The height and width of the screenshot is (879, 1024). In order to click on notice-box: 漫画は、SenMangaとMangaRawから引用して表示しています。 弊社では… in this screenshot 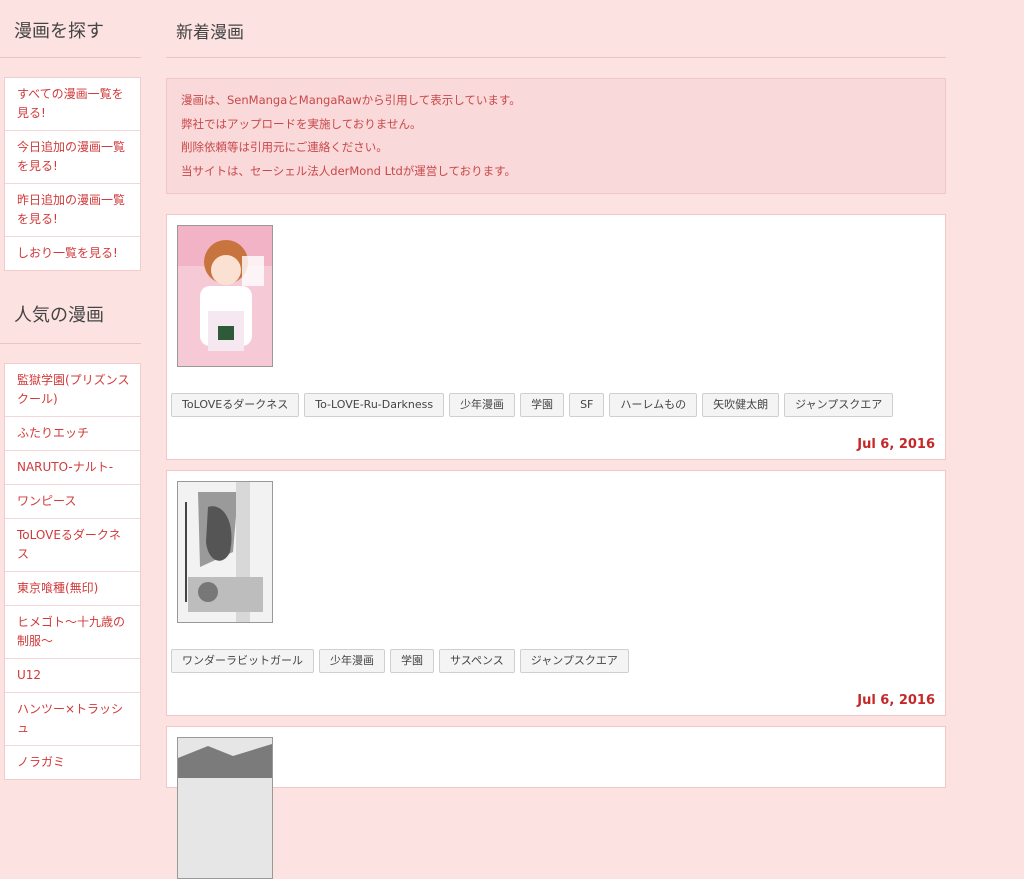, I will do `click(556, 136)`.